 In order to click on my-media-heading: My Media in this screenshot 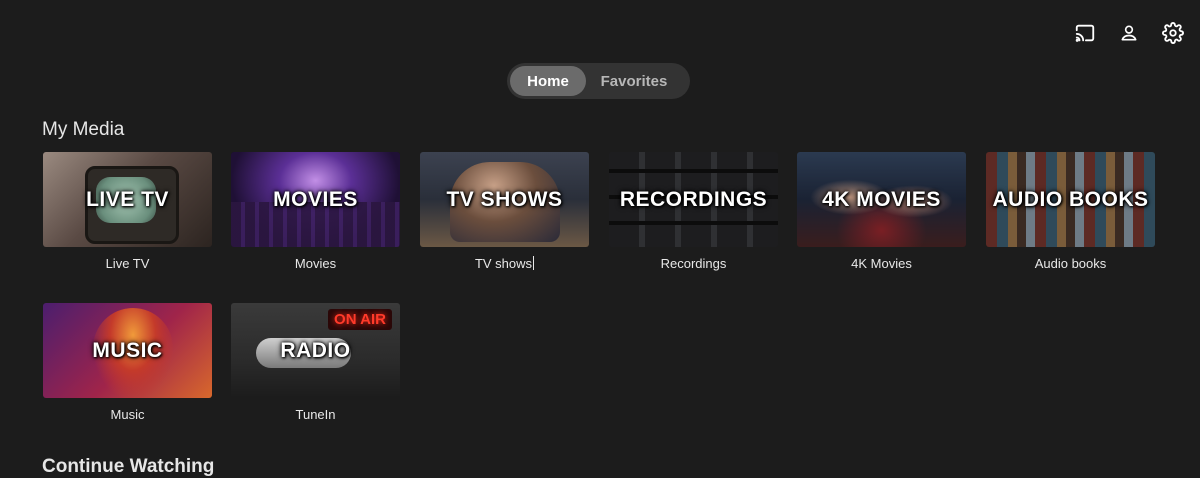, I will do `click(83, 129)`.